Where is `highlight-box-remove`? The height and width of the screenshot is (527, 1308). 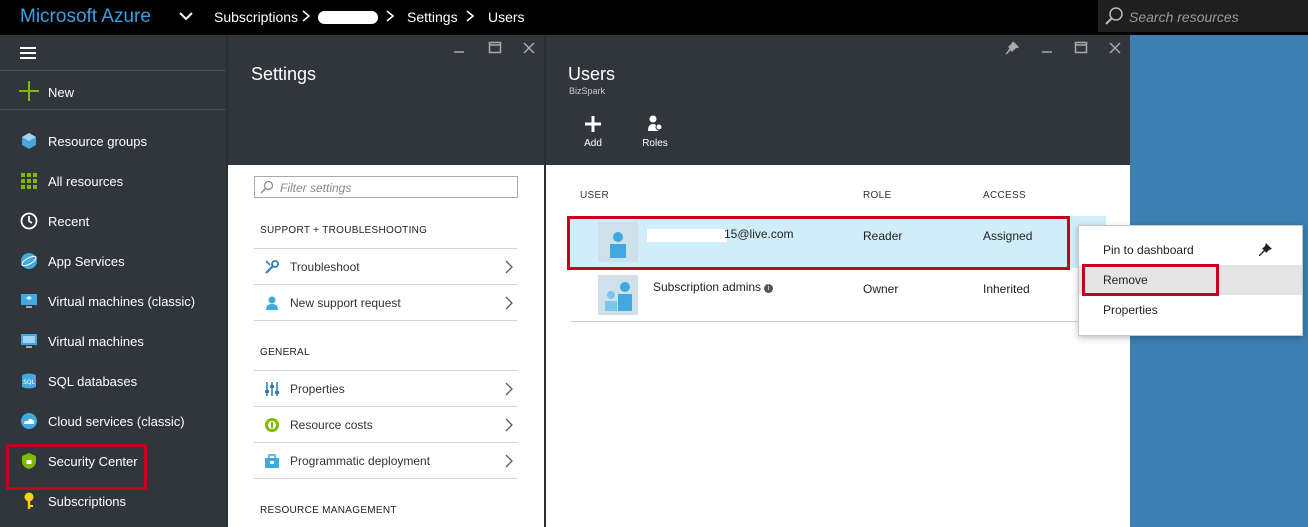
highlight-box-remove is located at coordinates (1150, 280).